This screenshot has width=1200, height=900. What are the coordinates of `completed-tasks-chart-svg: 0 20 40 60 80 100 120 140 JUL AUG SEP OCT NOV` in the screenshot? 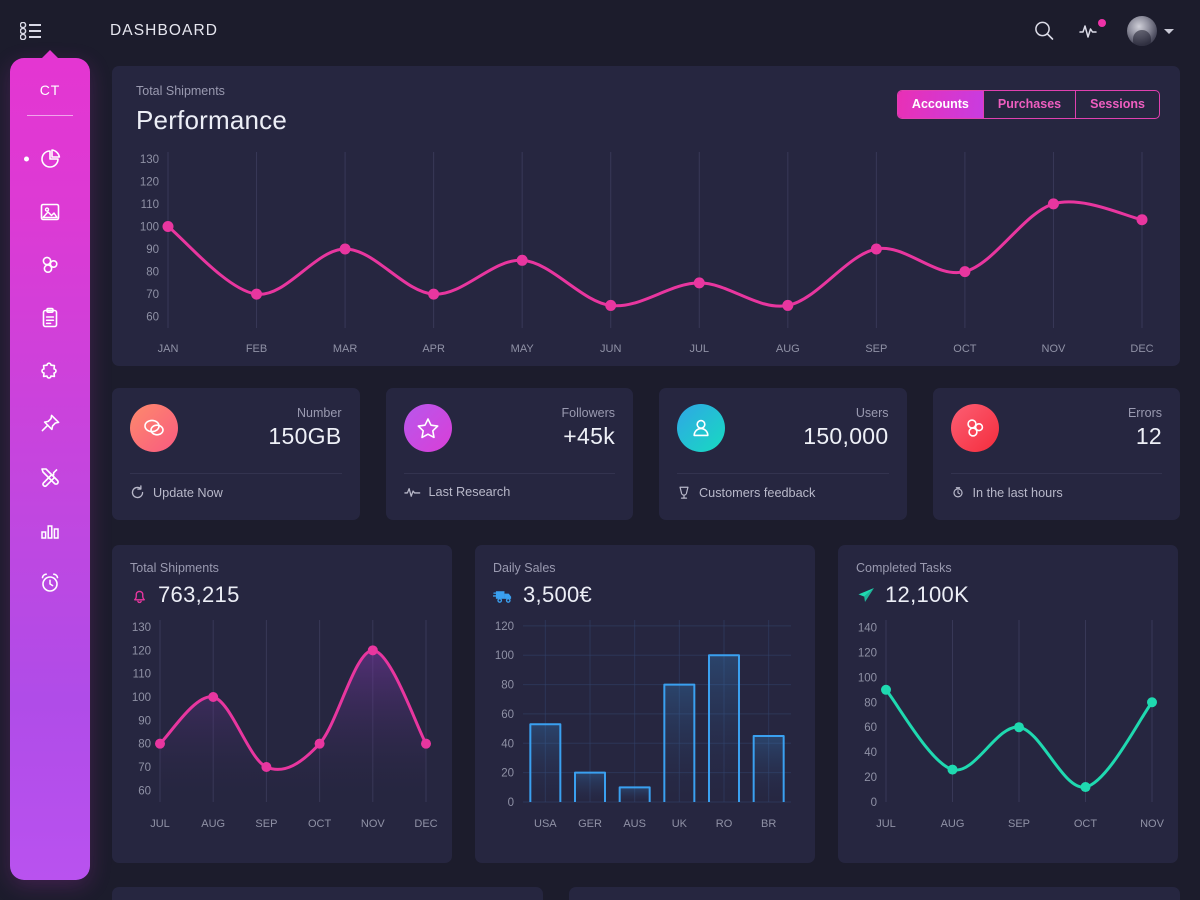 It's located at (1011, 725).